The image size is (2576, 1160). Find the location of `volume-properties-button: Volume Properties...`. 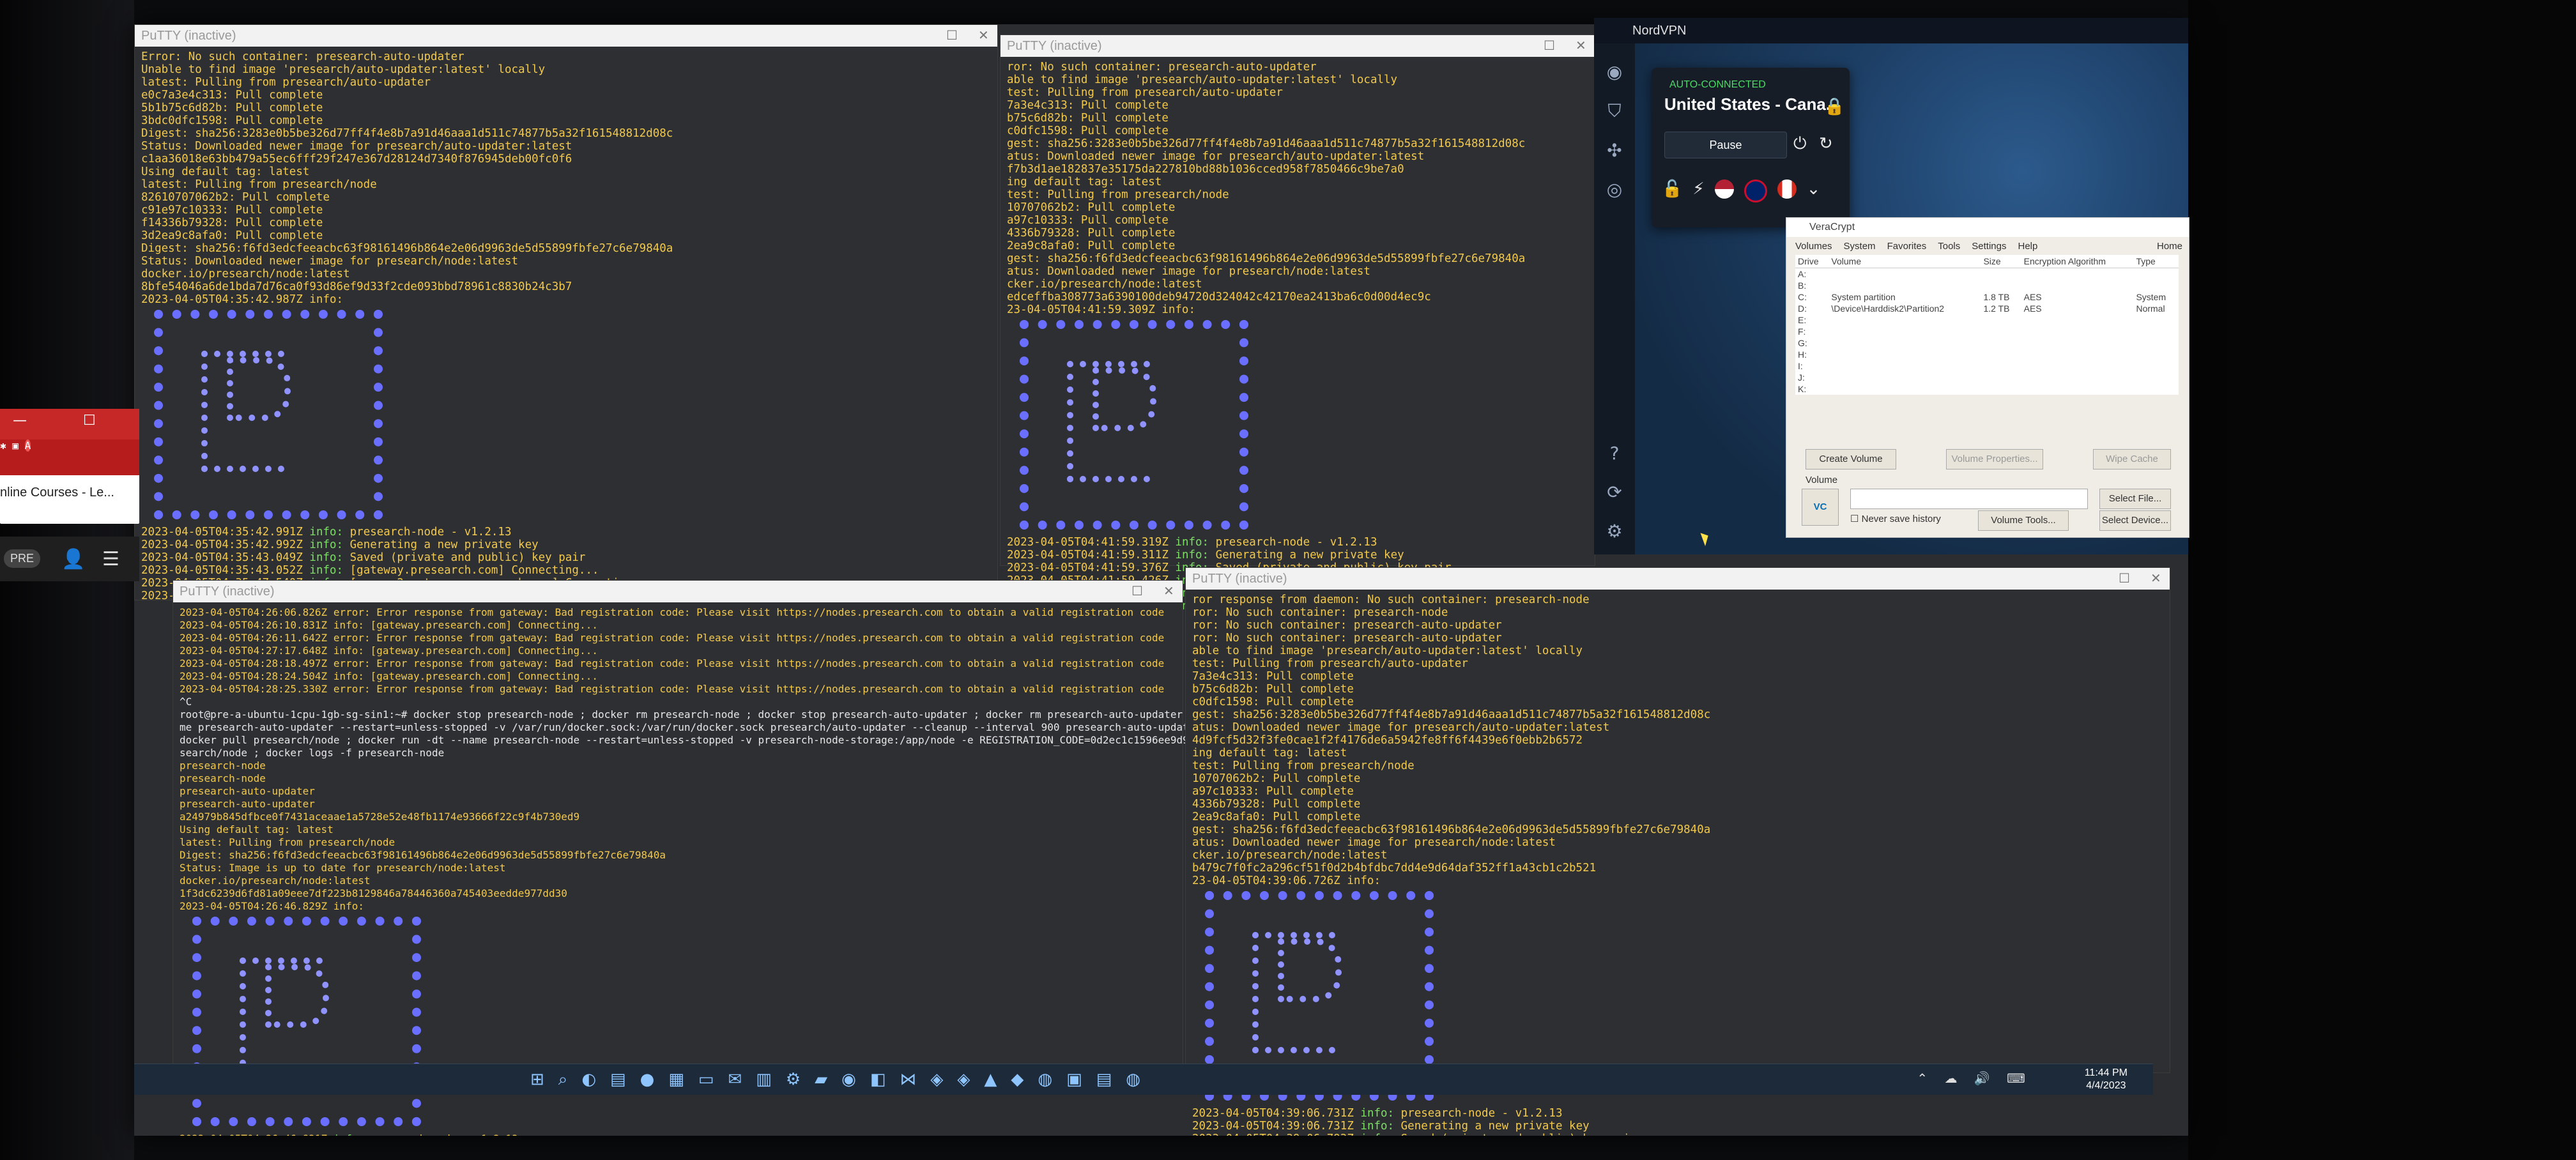

volume-properties-button: Volume Properties... is located at coordinates (1994, 459).